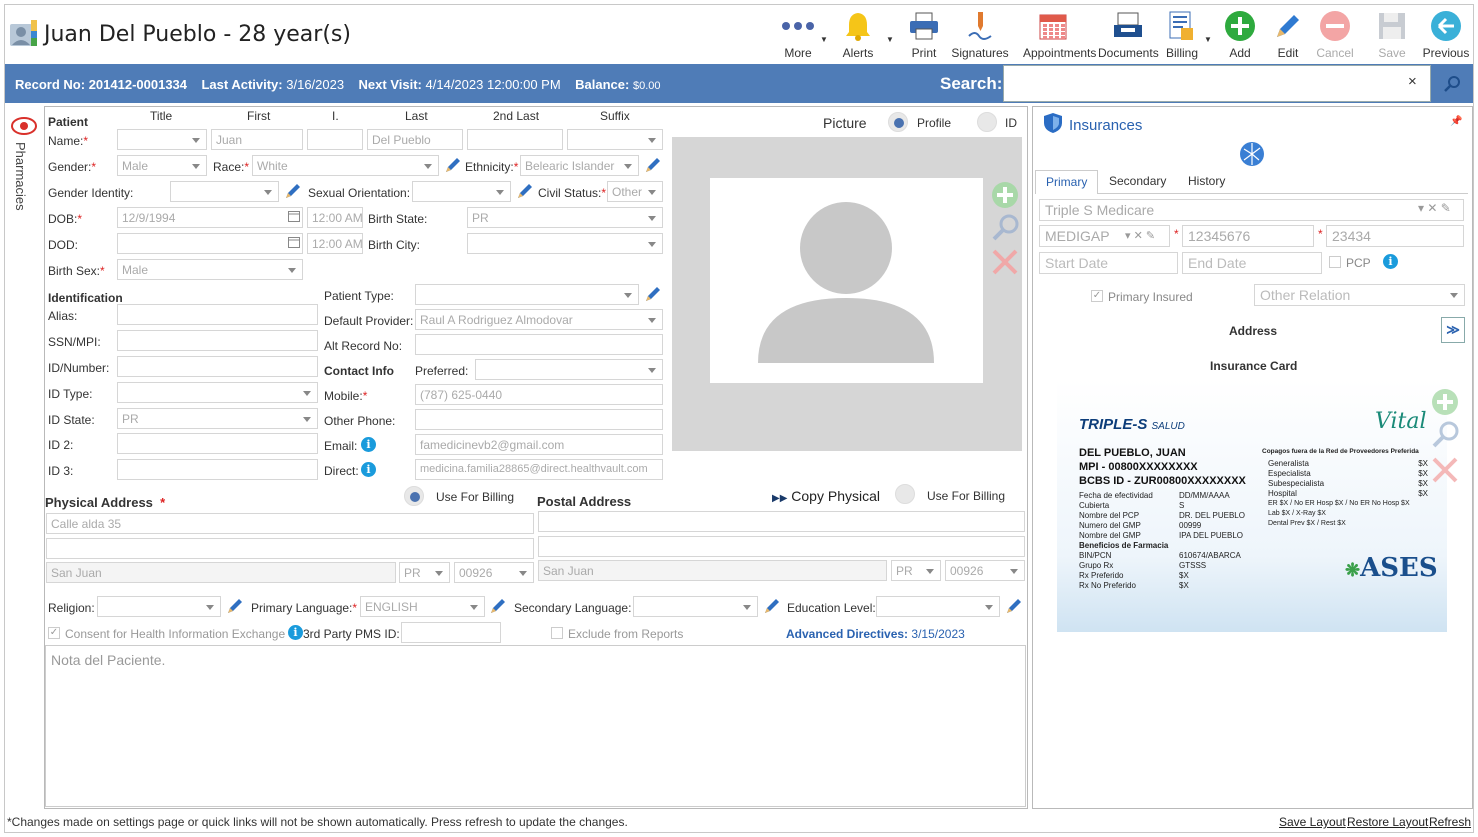 The height and width of the screenshot is (837, 1478). Describe the element at coordinates (1453, 330) in the screenshot. I see `expand-address-button: ≫` at that location.